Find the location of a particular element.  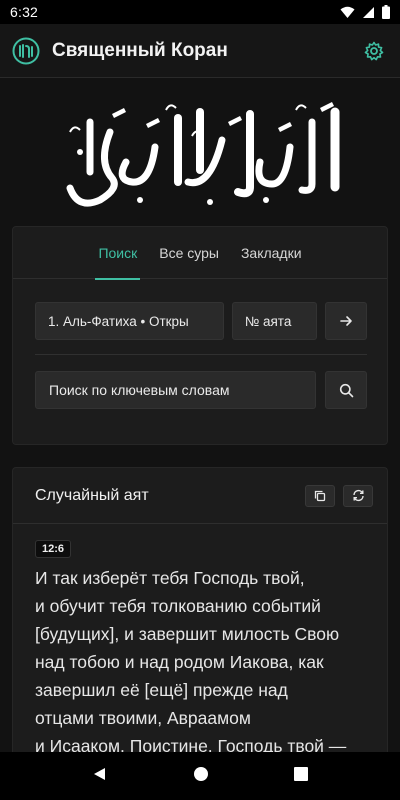

arrow-right-icon is located at coordinates (346, 321).